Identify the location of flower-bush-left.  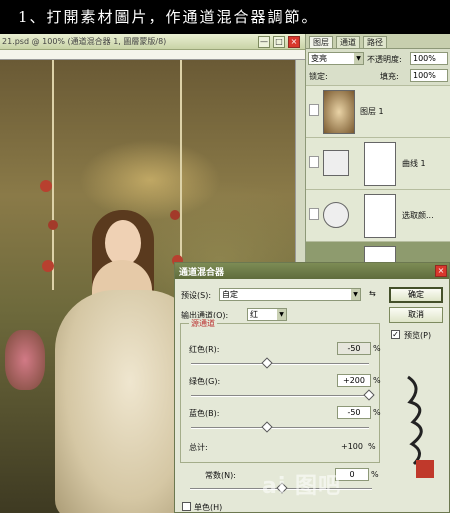
(25, 360).